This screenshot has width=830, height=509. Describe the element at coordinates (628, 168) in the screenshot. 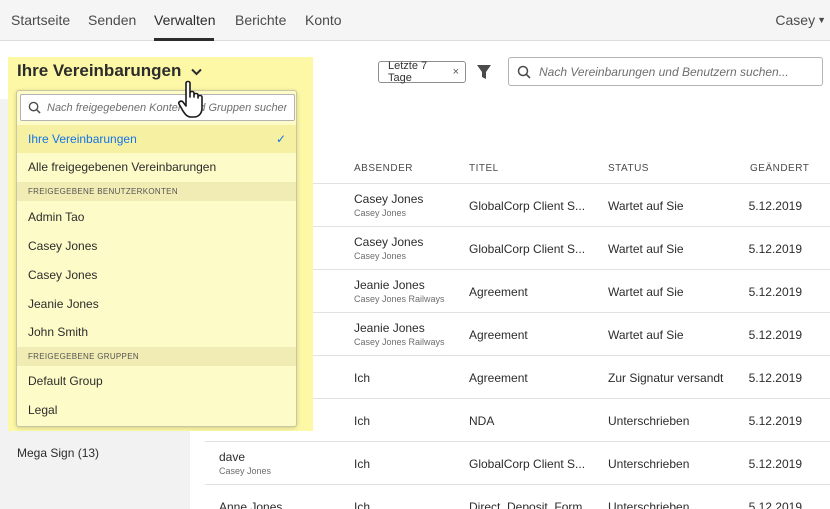

I see `column-header-status: STATUS` at that location.